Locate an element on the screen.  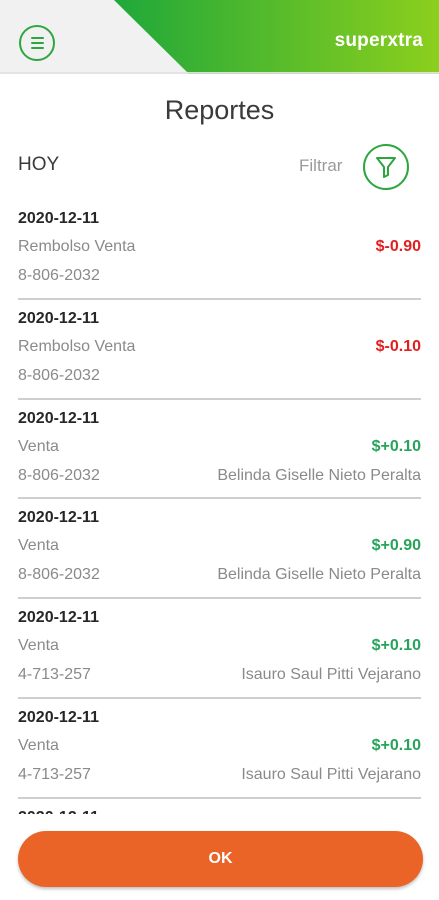
page-title: Reportes is located at coordinates (219, 110).